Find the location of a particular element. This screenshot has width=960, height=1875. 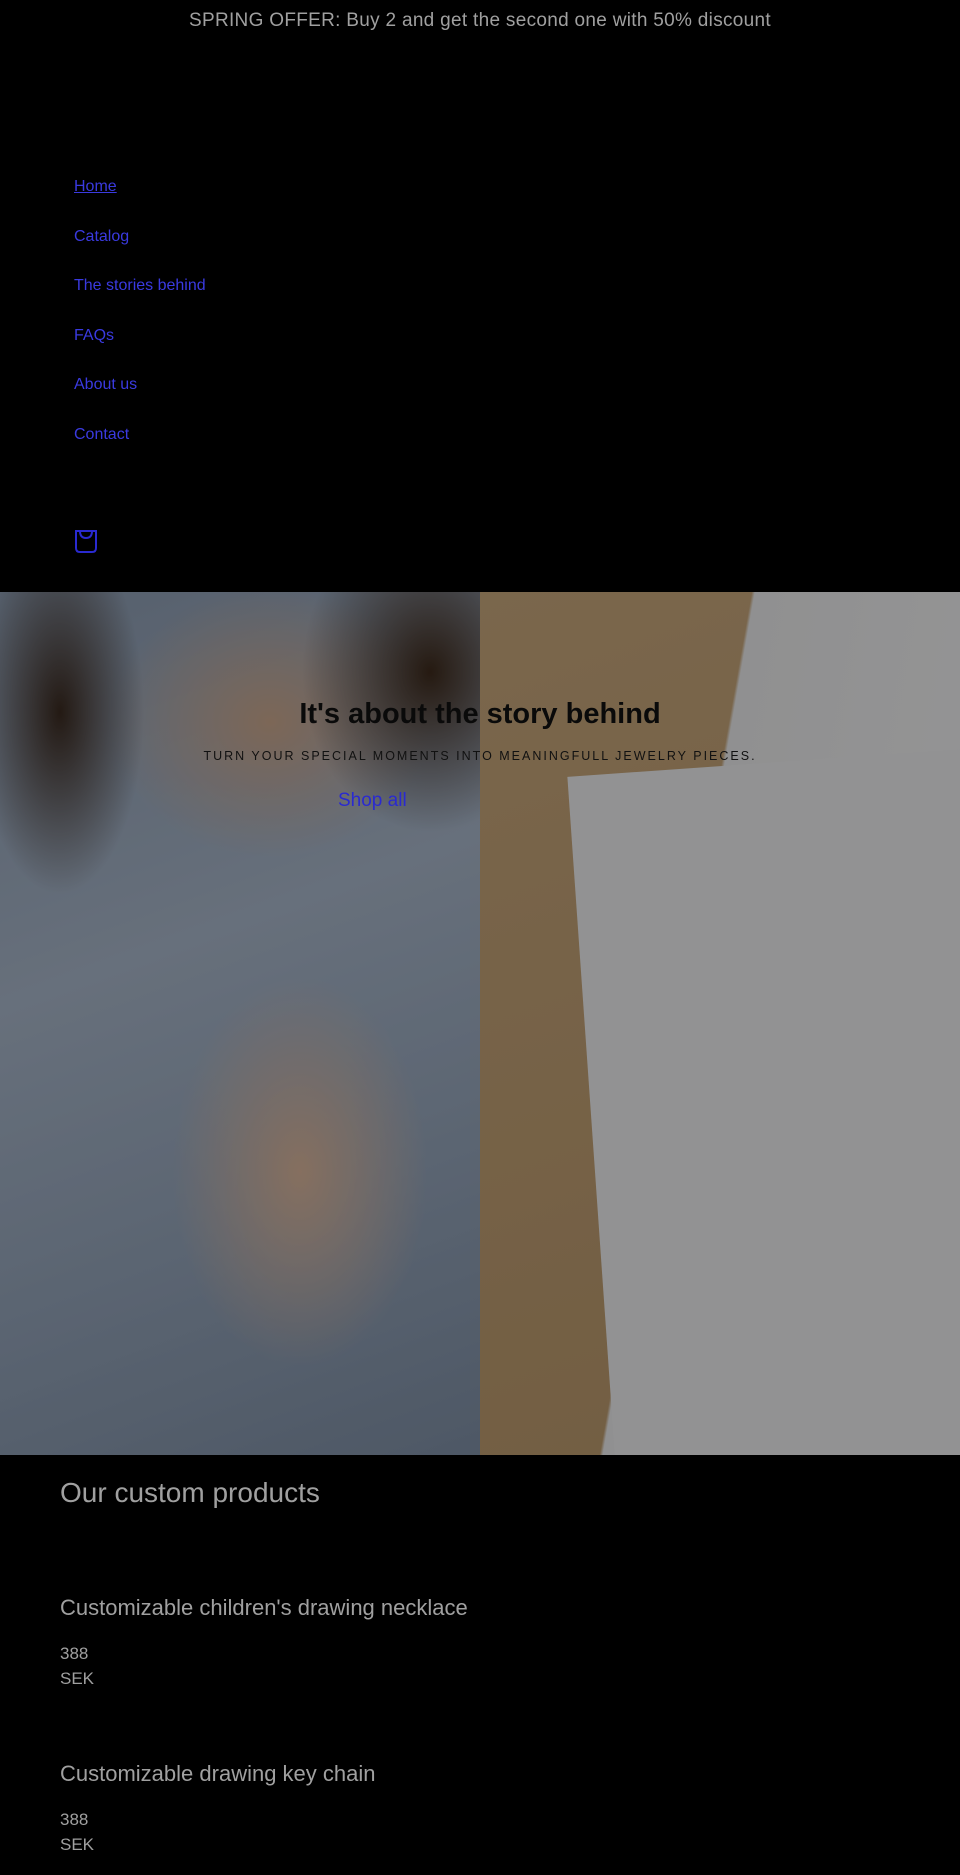

cart-button is located at coordinates (86, 541).